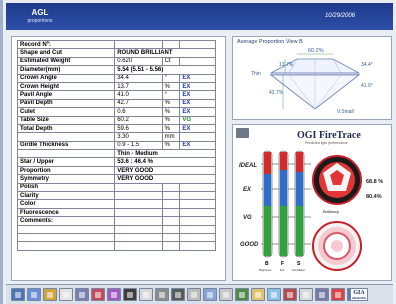 This screenshot has height=304, width=396. I want to click on table-pct-label: 60.2%, so click(316, 51).